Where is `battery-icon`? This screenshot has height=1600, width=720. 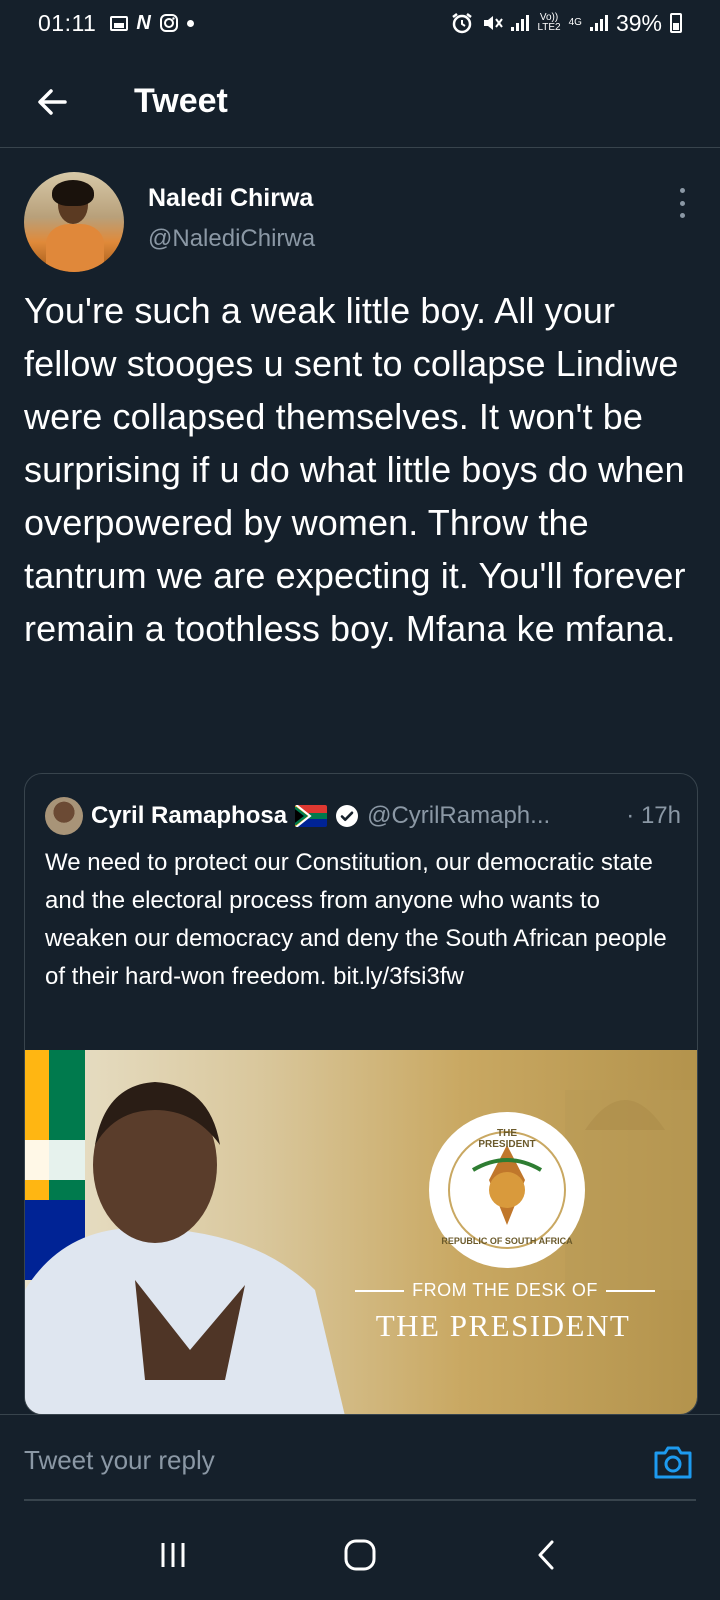 battery-icon is located at coordinates (676, 23).